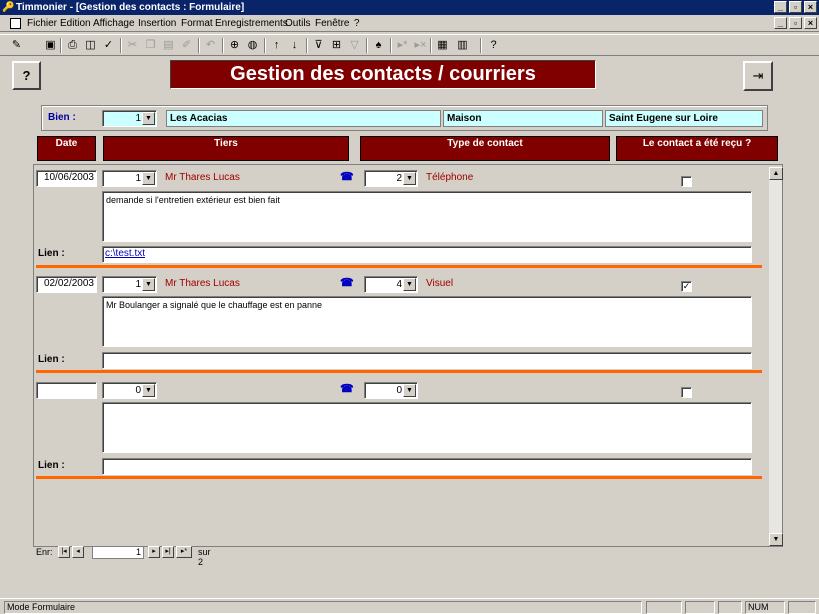  Describe the element at coordinates (332, 24) in the screenshot. I see `menu-fenetre: Fenêtre` at that location.